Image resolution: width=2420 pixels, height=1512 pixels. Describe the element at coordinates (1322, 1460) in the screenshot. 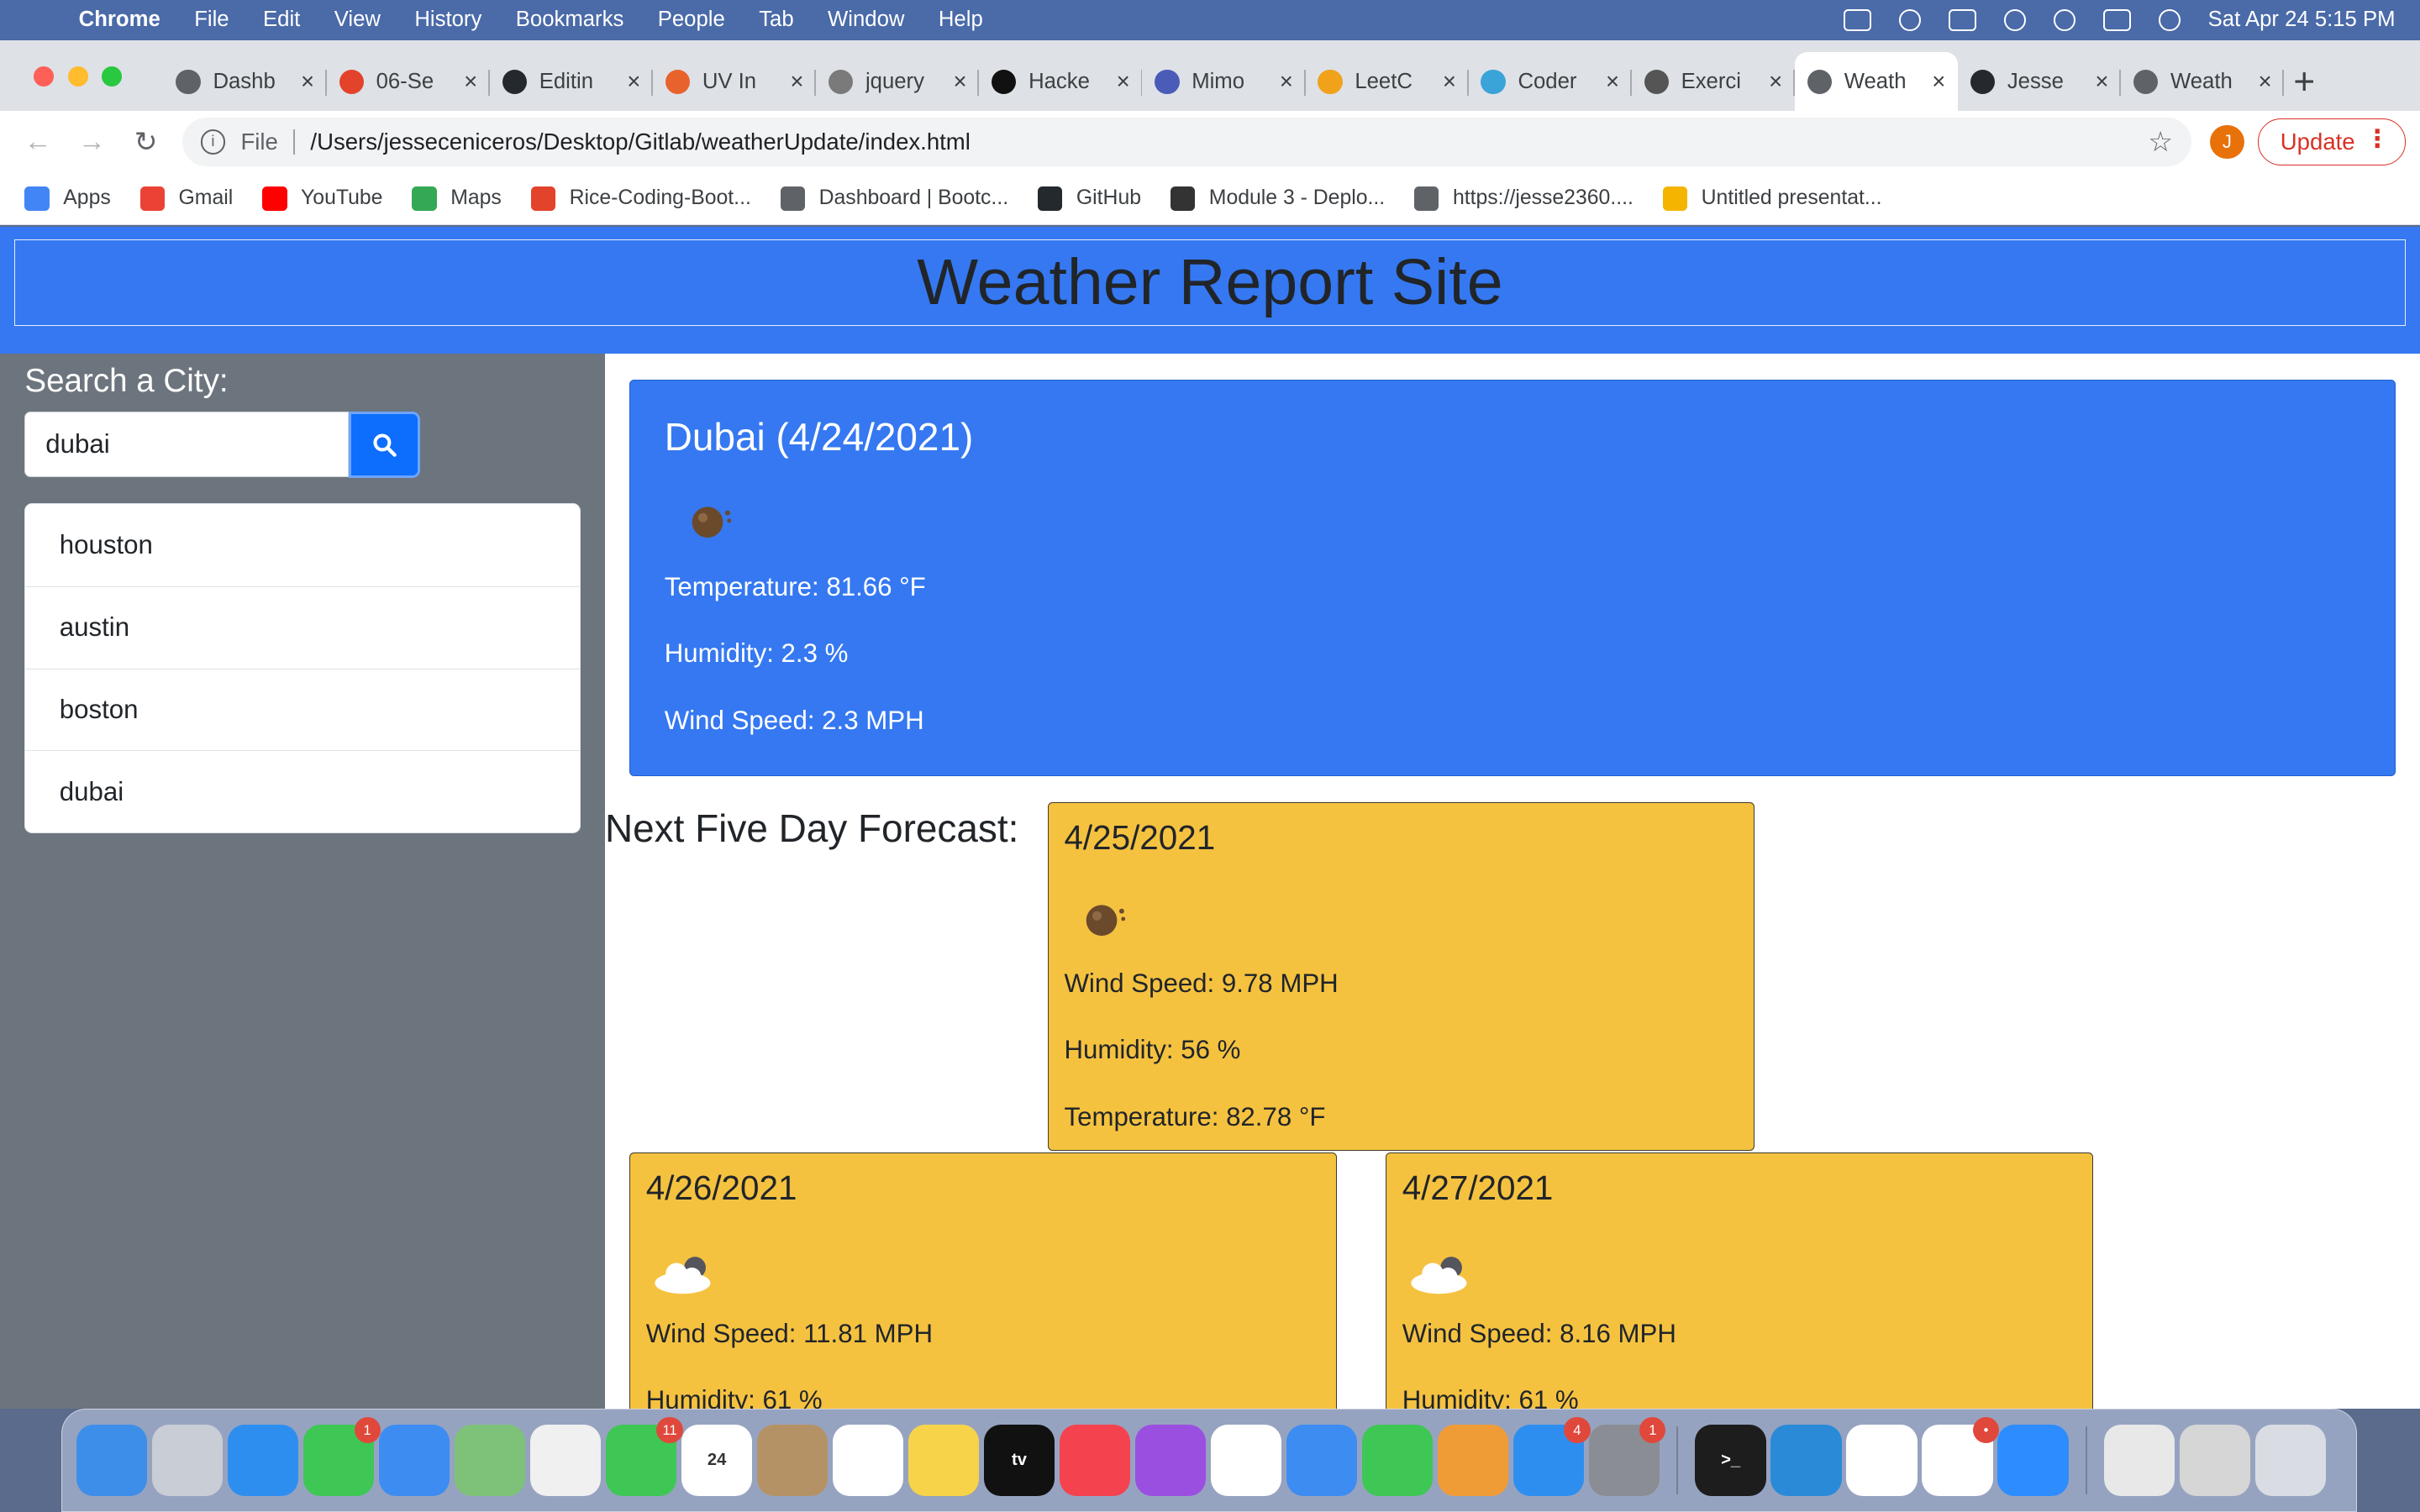

I see `keynote-icon` at that location.